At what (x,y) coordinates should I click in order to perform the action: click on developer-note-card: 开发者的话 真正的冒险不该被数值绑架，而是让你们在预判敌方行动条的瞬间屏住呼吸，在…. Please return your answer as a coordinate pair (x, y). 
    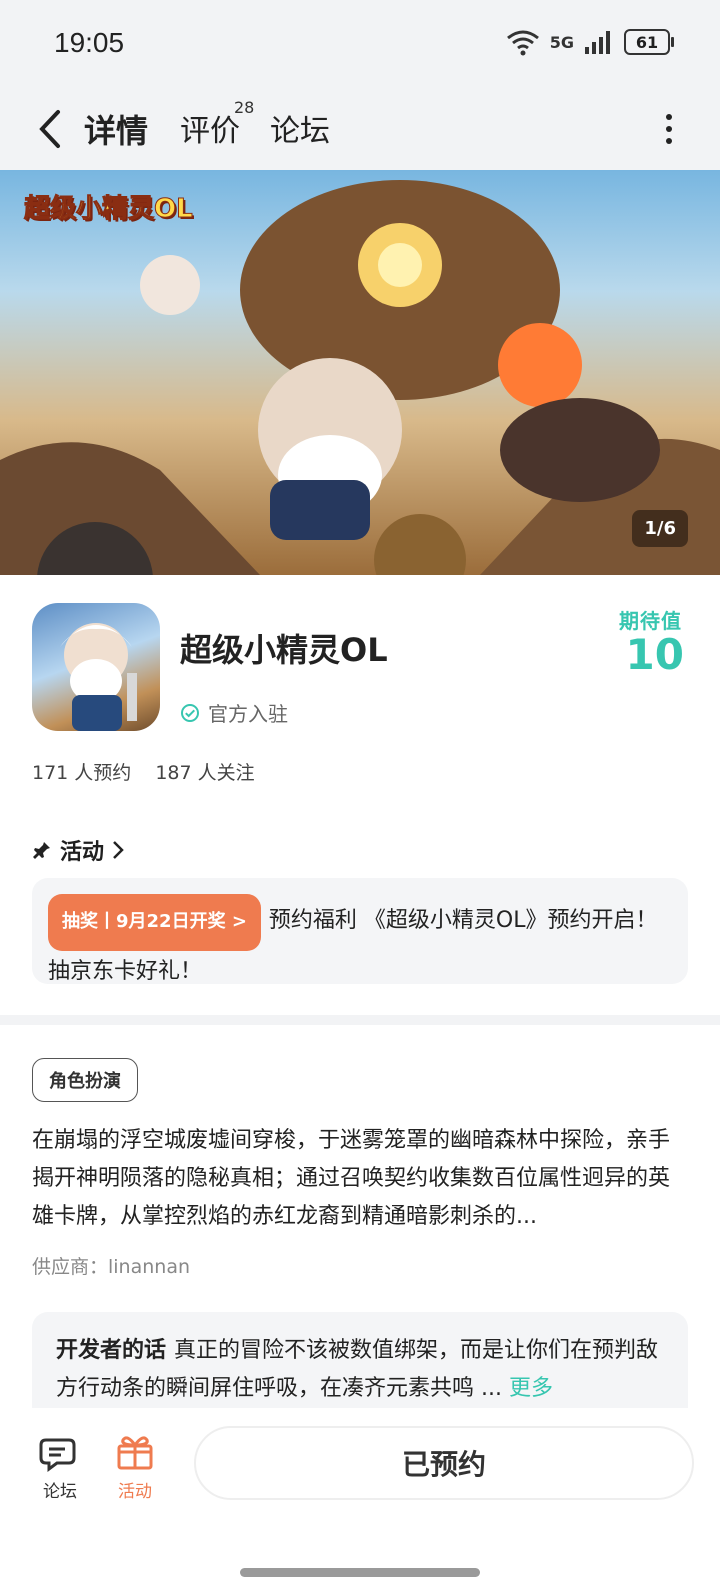
    Looking at the image, I should click on (360, 1360).